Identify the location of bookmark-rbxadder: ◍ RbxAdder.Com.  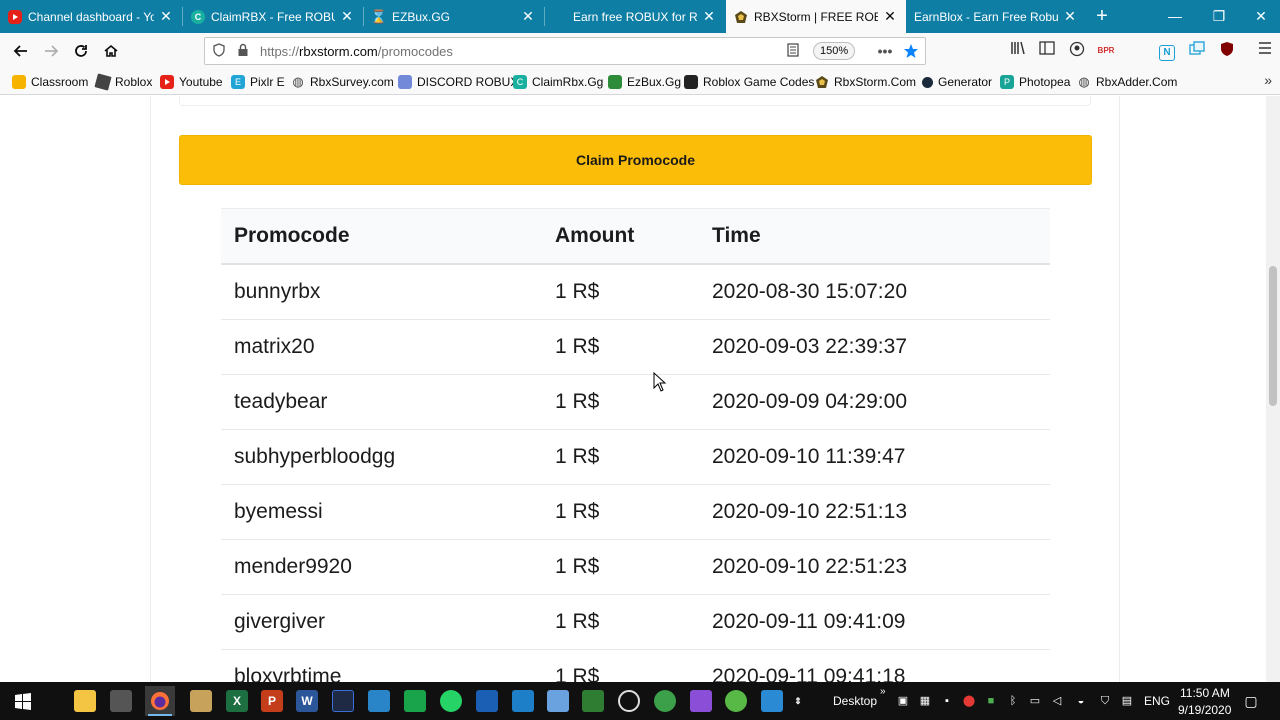
(1127, 82).